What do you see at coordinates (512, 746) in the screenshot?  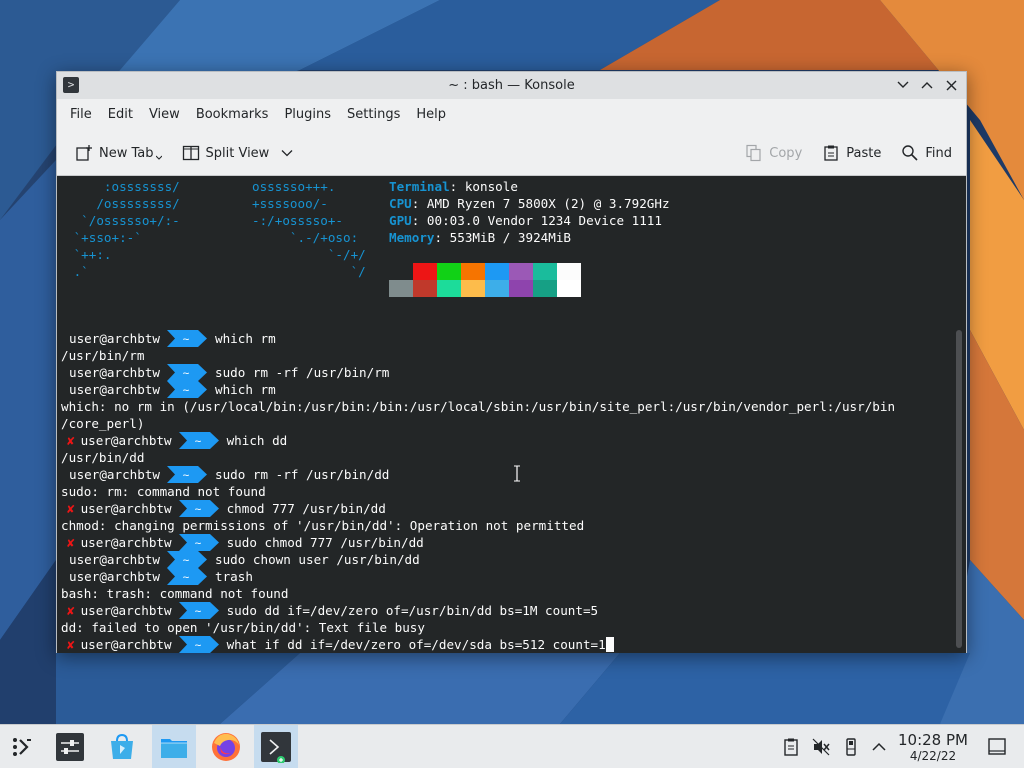 I see `taskbar: 10:28 PM 4/22/22` at bounding box center [512, 746].